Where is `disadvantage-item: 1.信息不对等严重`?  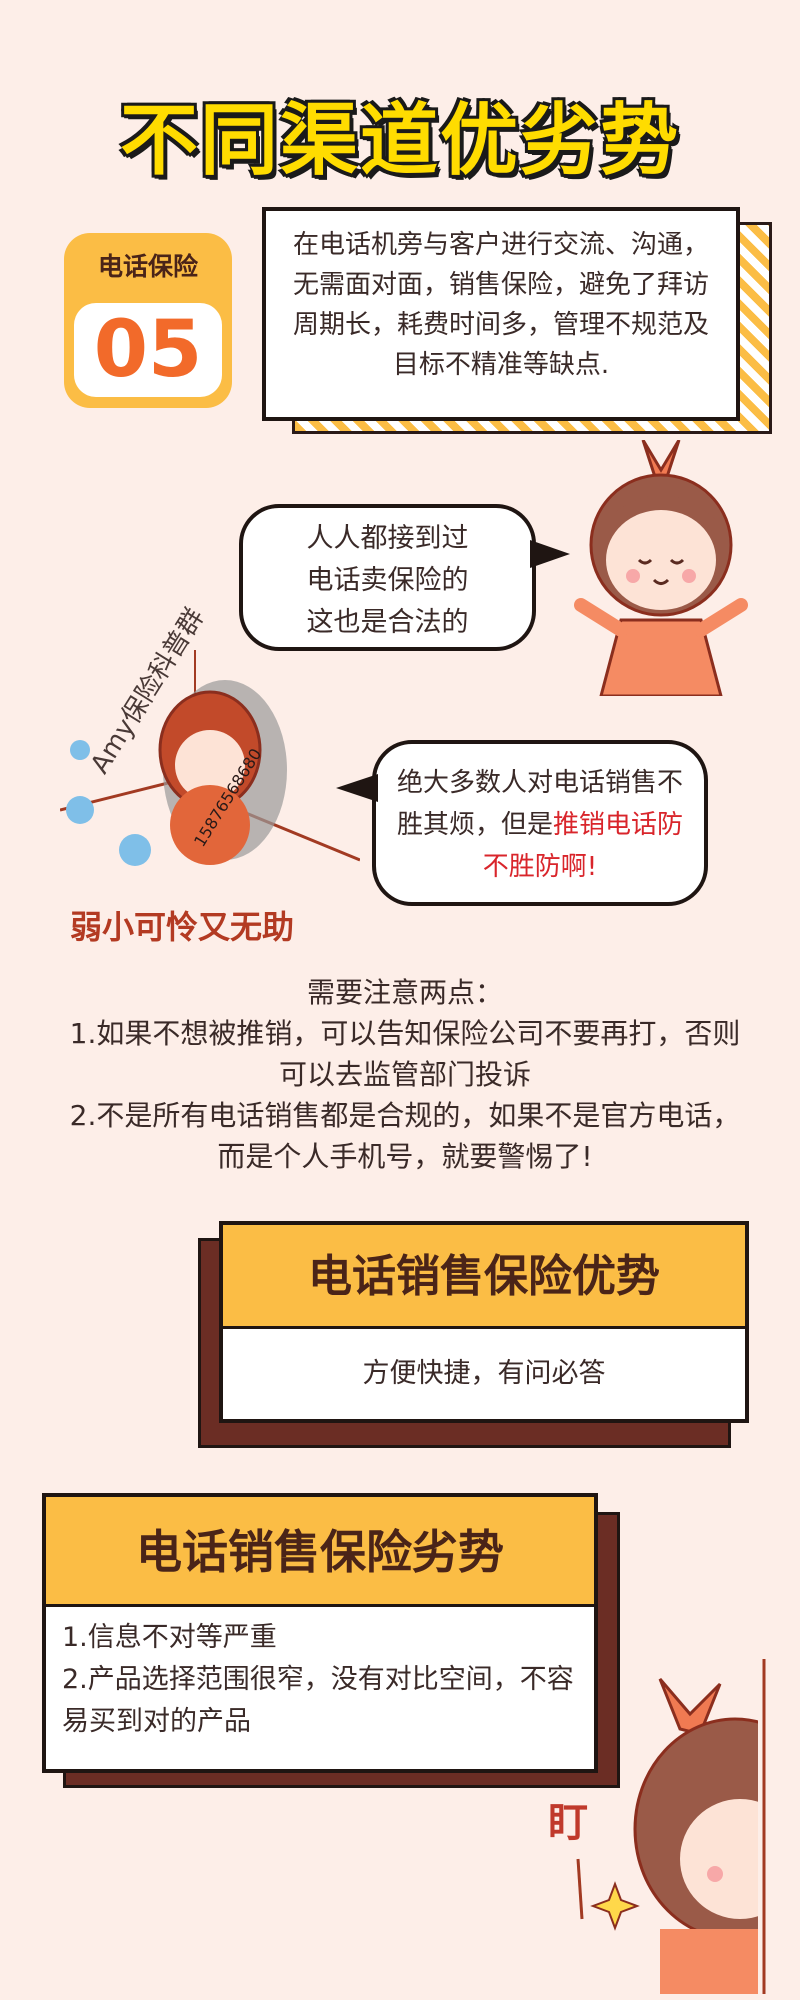 disadvantage-item: 1.信息不对等严重 is located at coordinates (169, 1637).